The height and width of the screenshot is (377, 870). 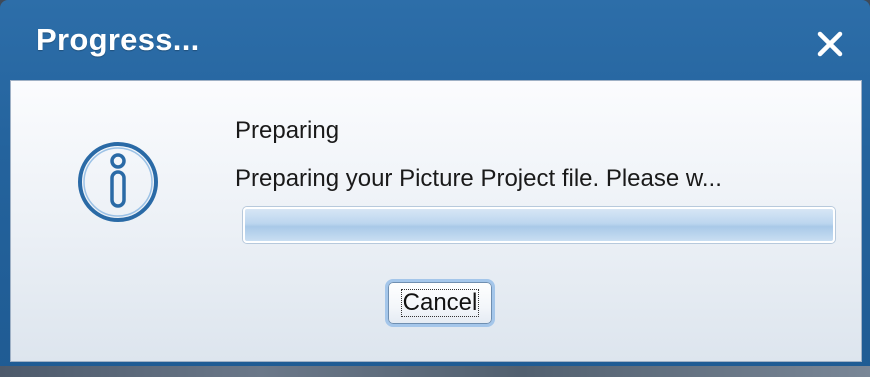 What do you see at coordinates (118, 182) in the screenshot?
I see `info-icon` at bounding box center [118, 182].